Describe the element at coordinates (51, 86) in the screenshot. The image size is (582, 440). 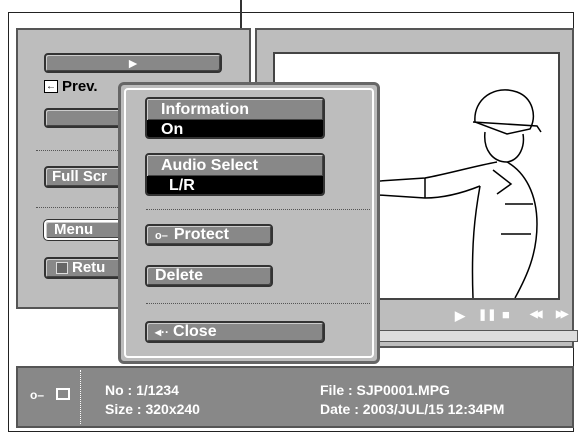
I see `arrow-left-icon: ←` at that location.